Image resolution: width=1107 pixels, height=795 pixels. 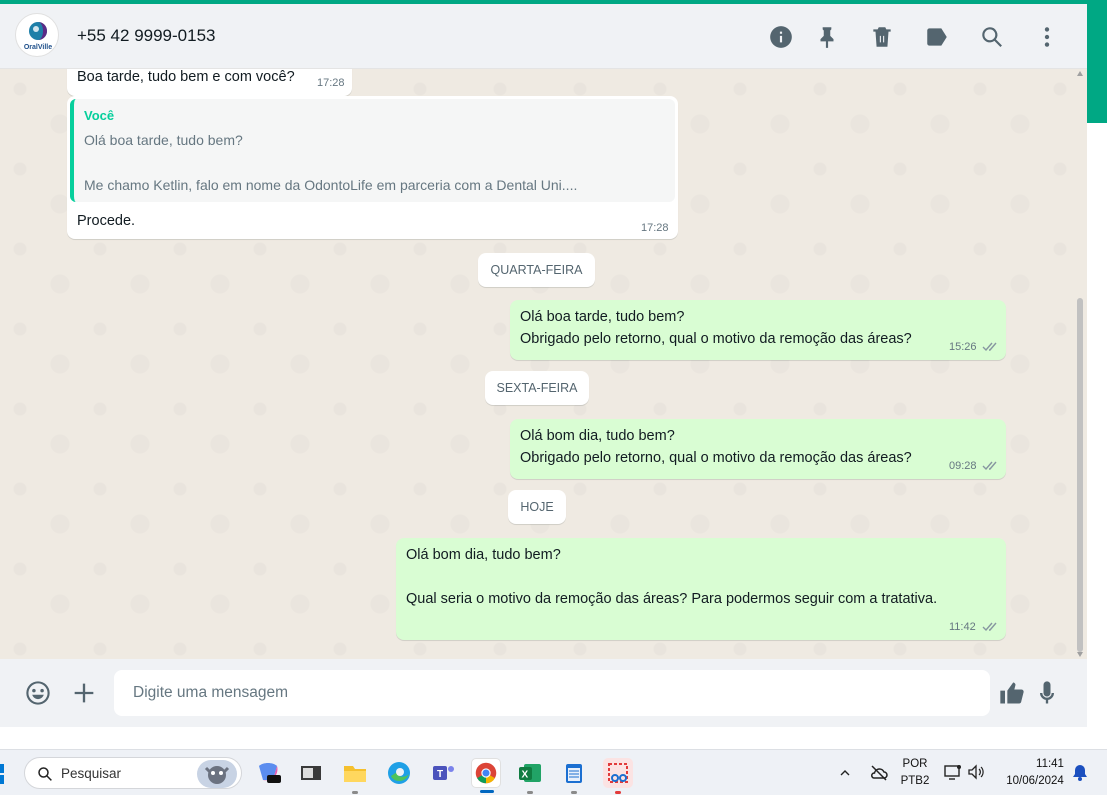 I want to click on message-text: Boa tarde, tudo bem e com você?, so click(x=186, y=77).